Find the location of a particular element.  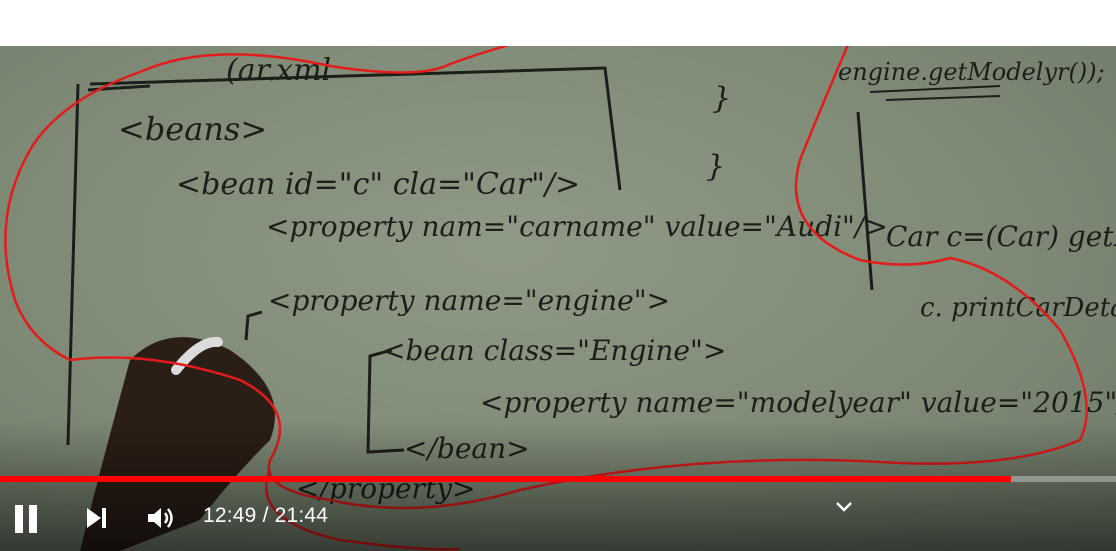

player-controls: 12:49/21:44 is located at coordinates (558, 518).